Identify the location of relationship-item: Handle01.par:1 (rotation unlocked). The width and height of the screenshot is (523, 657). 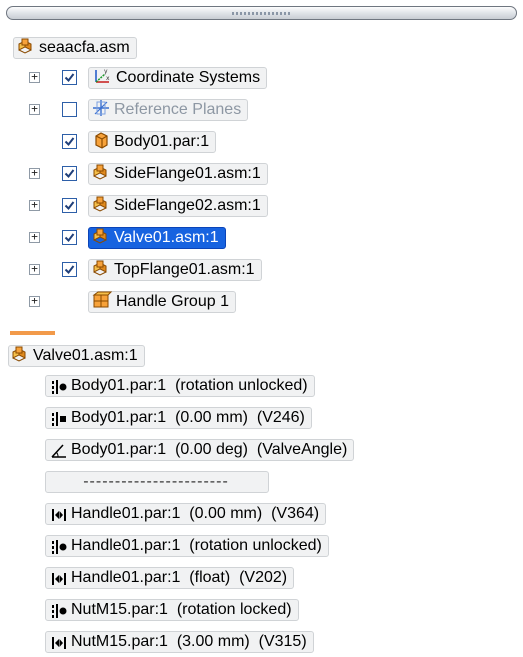
(187, 546).